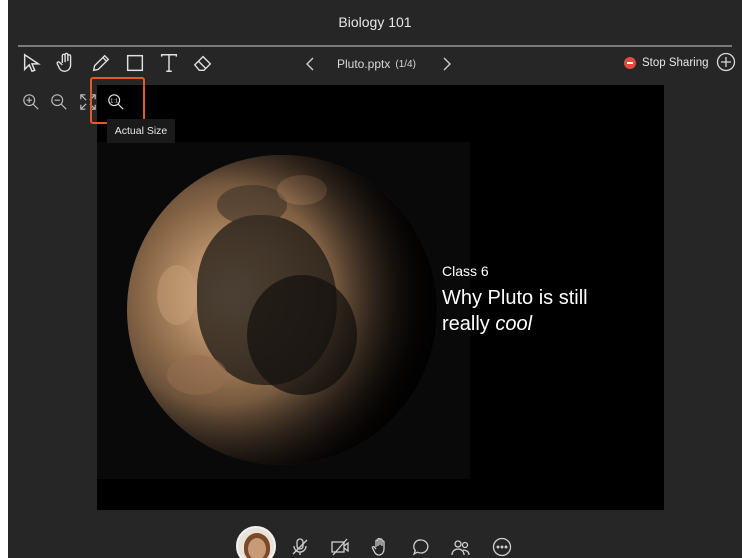 This screenshot has height=558, width=742. I want to click on next-slide-button, so click(447, 64).